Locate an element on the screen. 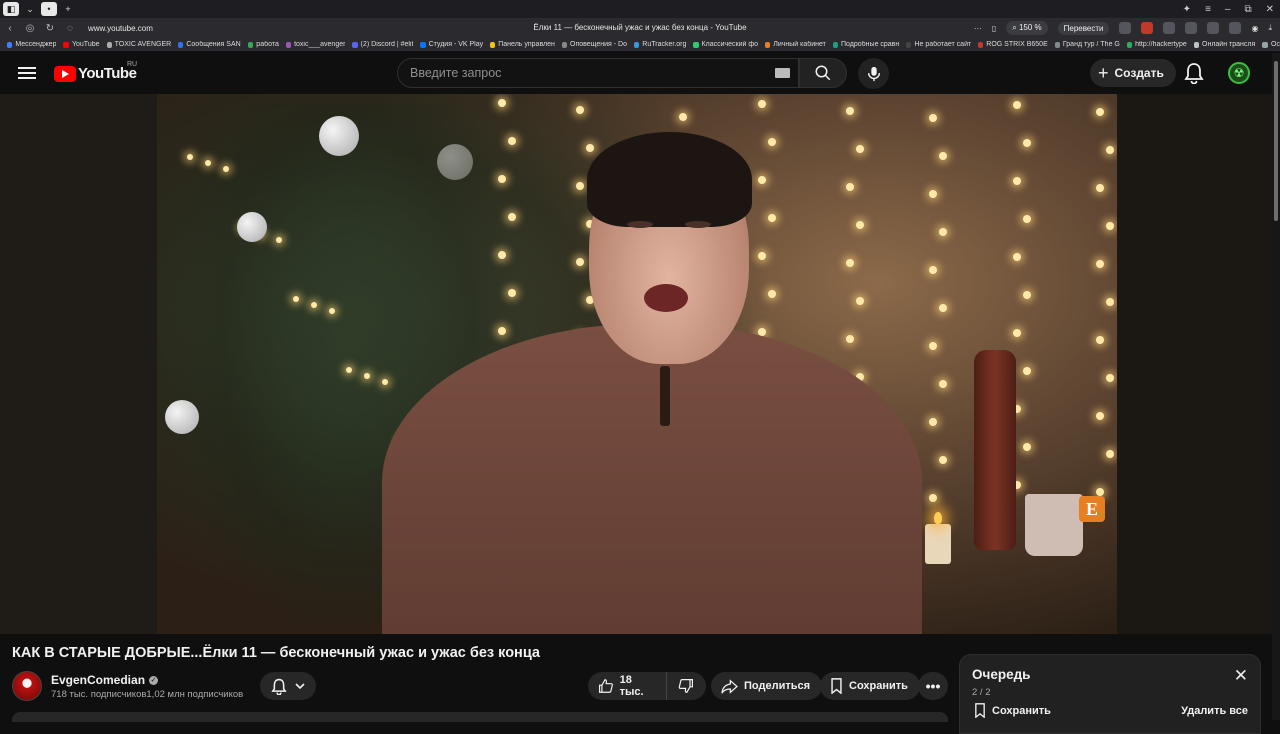  bookmark-label: Студия - VK Play is located at coordinates (456, 44).